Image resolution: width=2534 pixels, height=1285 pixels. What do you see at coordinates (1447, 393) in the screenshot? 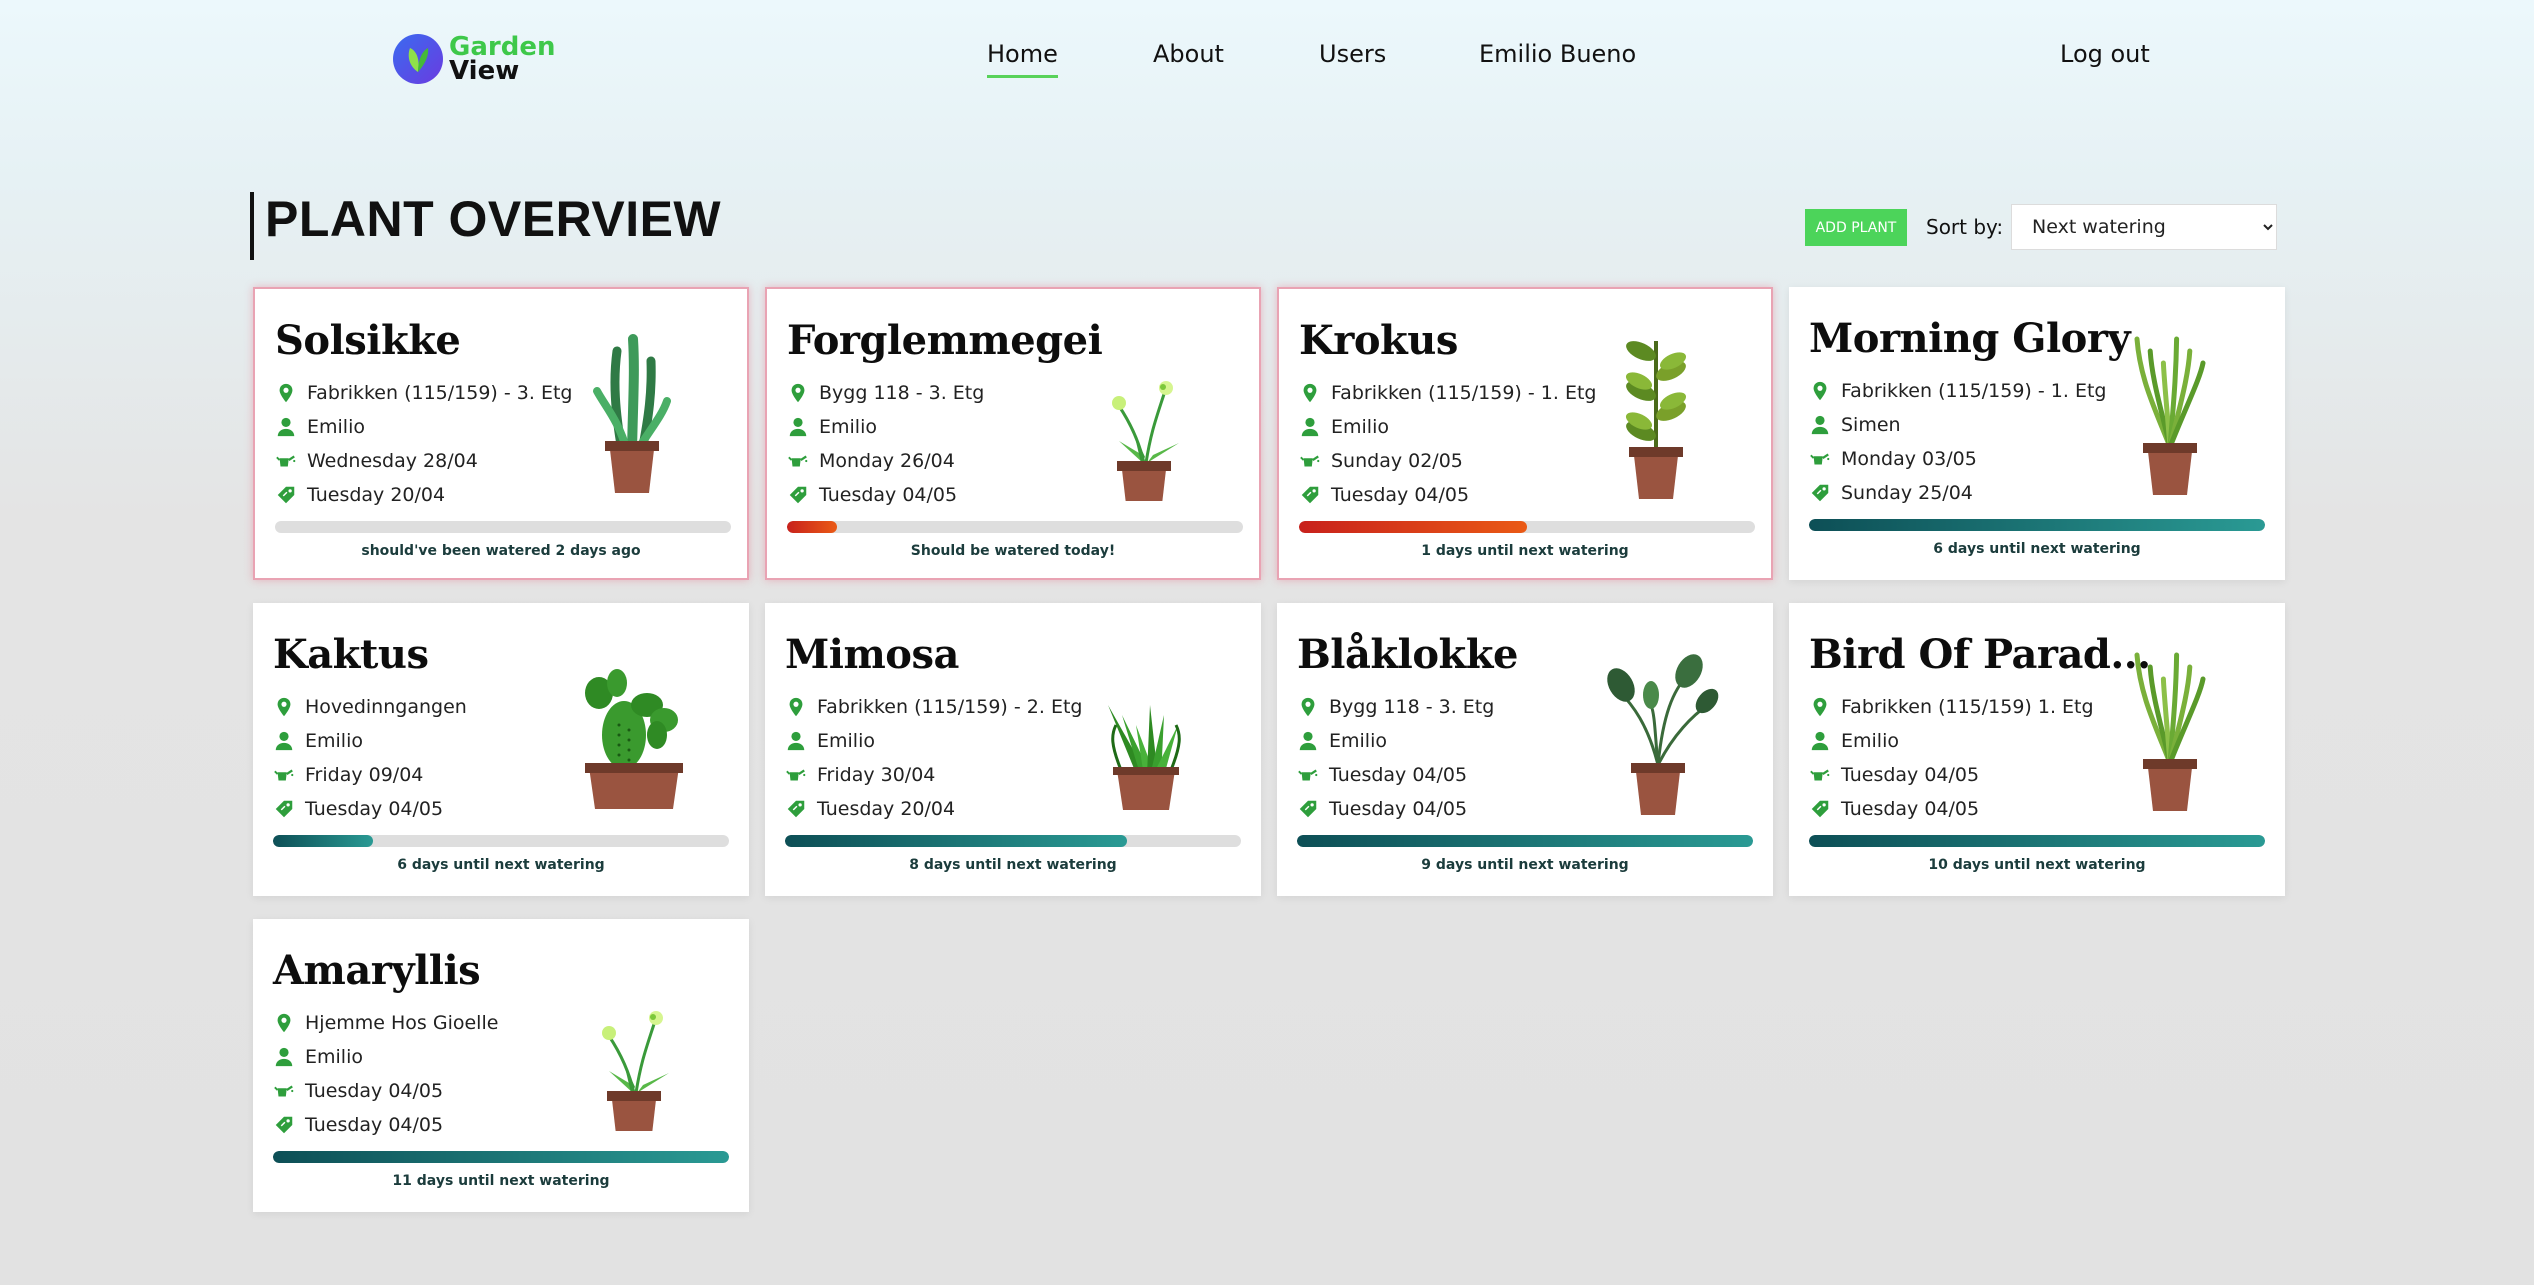
I see `location-row: Fabrikken (115/159) - 1. Etg` at bounding box center [1447, 393].